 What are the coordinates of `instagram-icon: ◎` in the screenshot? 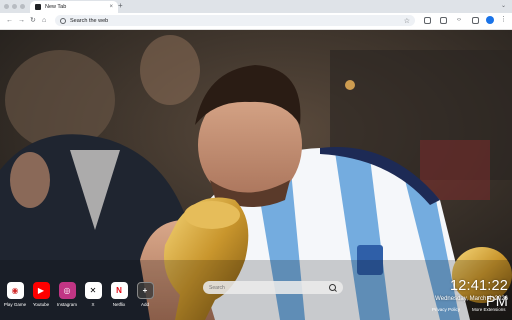 It's located at (67, 290).